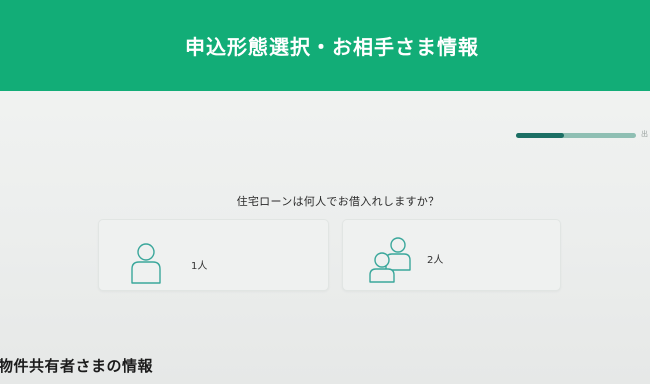 This screenshot has width=650, height=384. Describe the element at coordinates (332, 47) in the screenshot. I see `page-title: 申込形態選択・お相手さま情報` at that location.